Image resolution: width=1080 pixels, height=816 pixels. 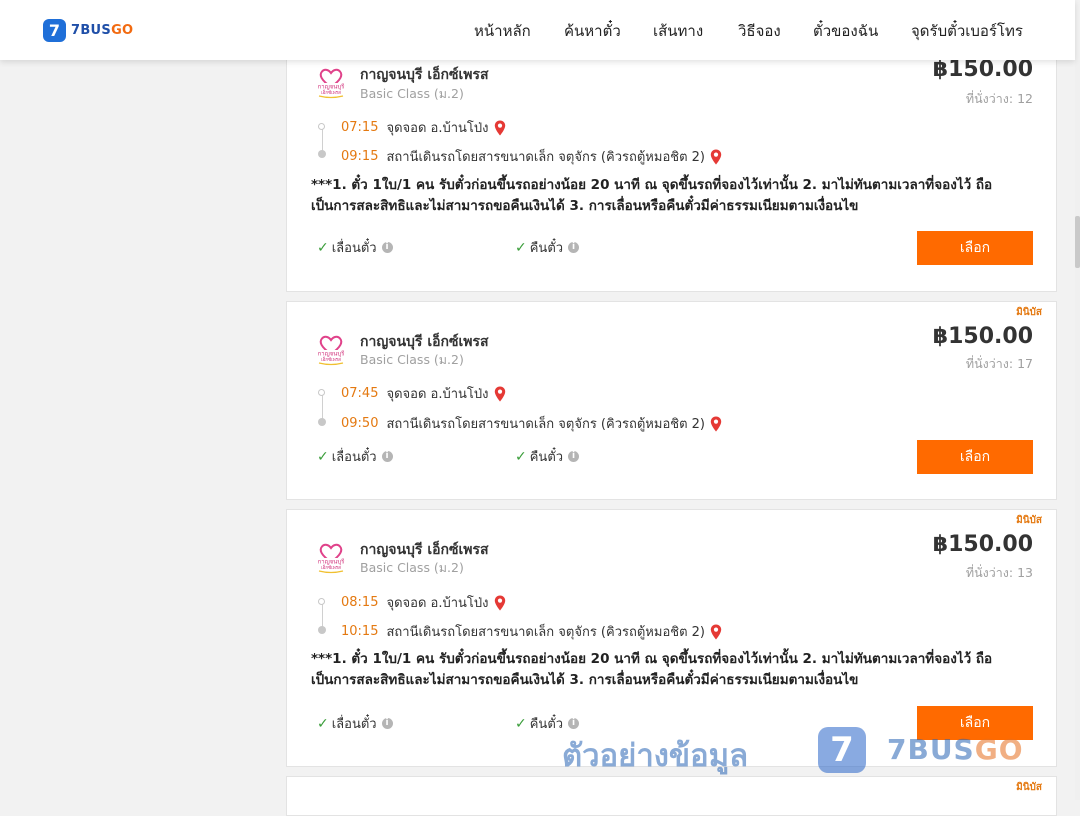 What do you see at coordinates (999, 363) in the screenshot?
I see `seats-available: ที่นั่งว่าง: 17` at bounding box center [999, 363].